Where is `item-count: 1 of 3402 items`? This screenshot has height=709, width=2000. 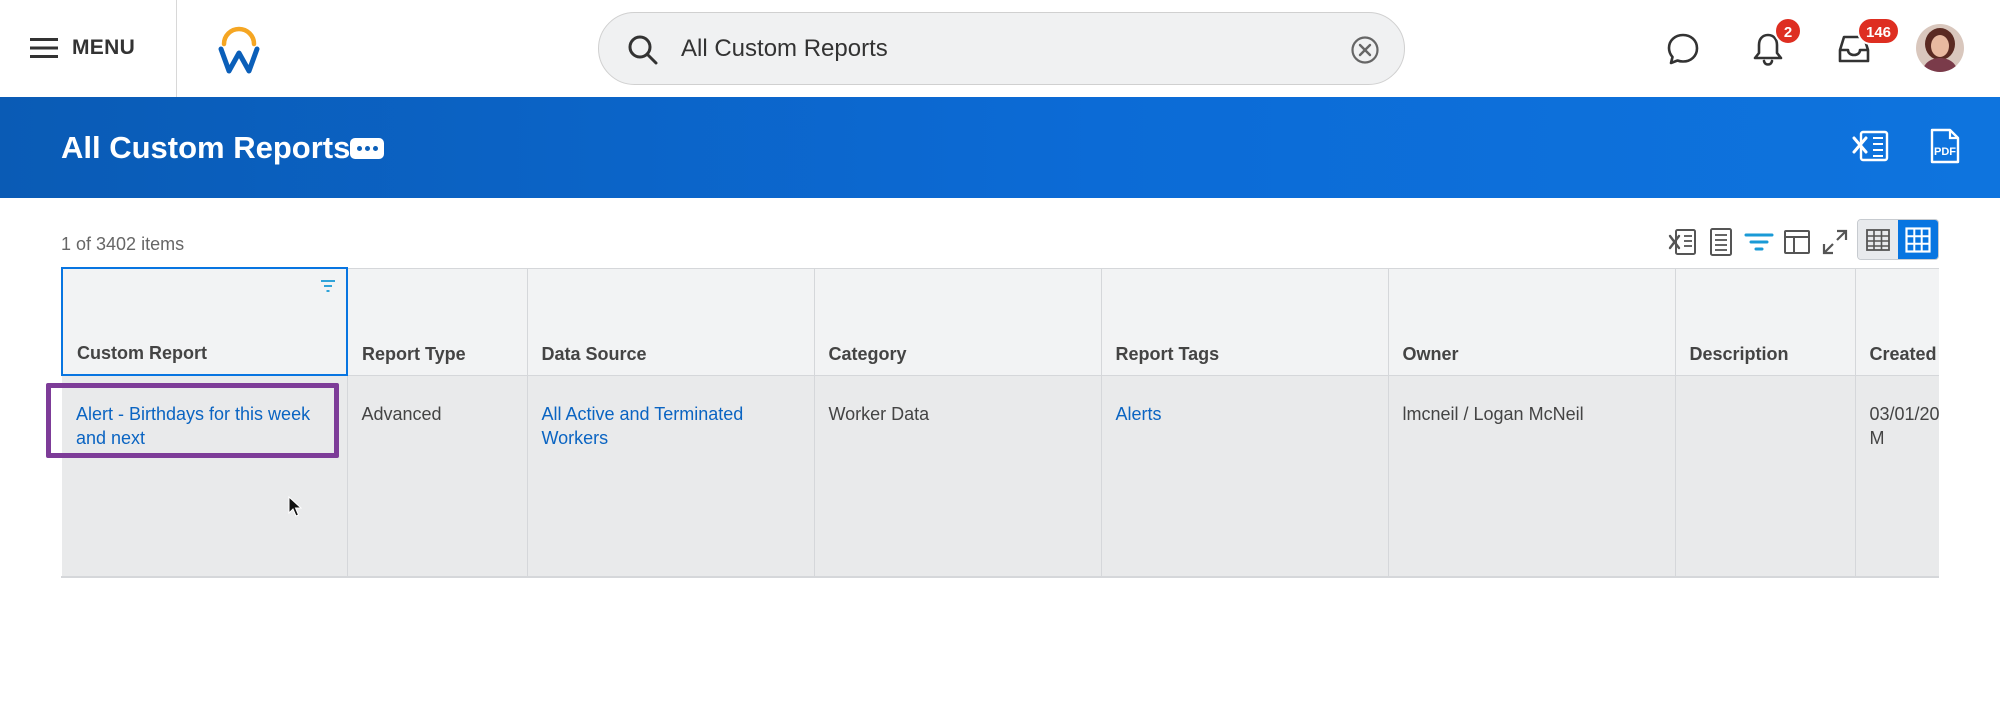 item-count: 1 of 3402 items is located at coordinates (123, 244).